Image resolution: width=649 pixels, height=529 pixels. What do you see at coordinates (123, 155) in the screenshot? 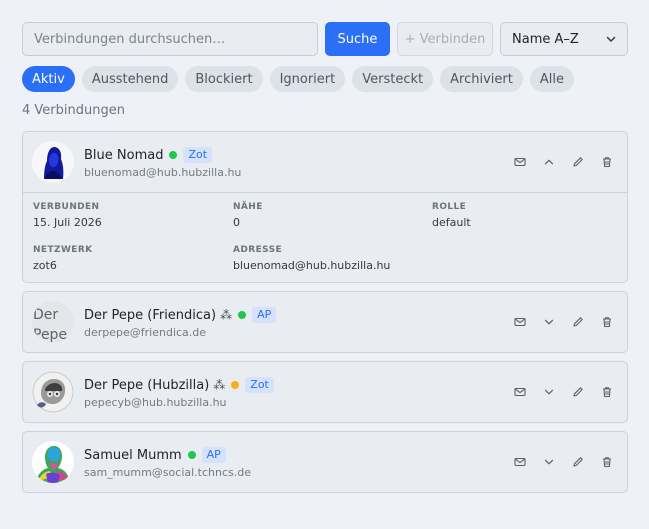
I see `connection-name: Blue Nomad` at bounding box center [123, 155].